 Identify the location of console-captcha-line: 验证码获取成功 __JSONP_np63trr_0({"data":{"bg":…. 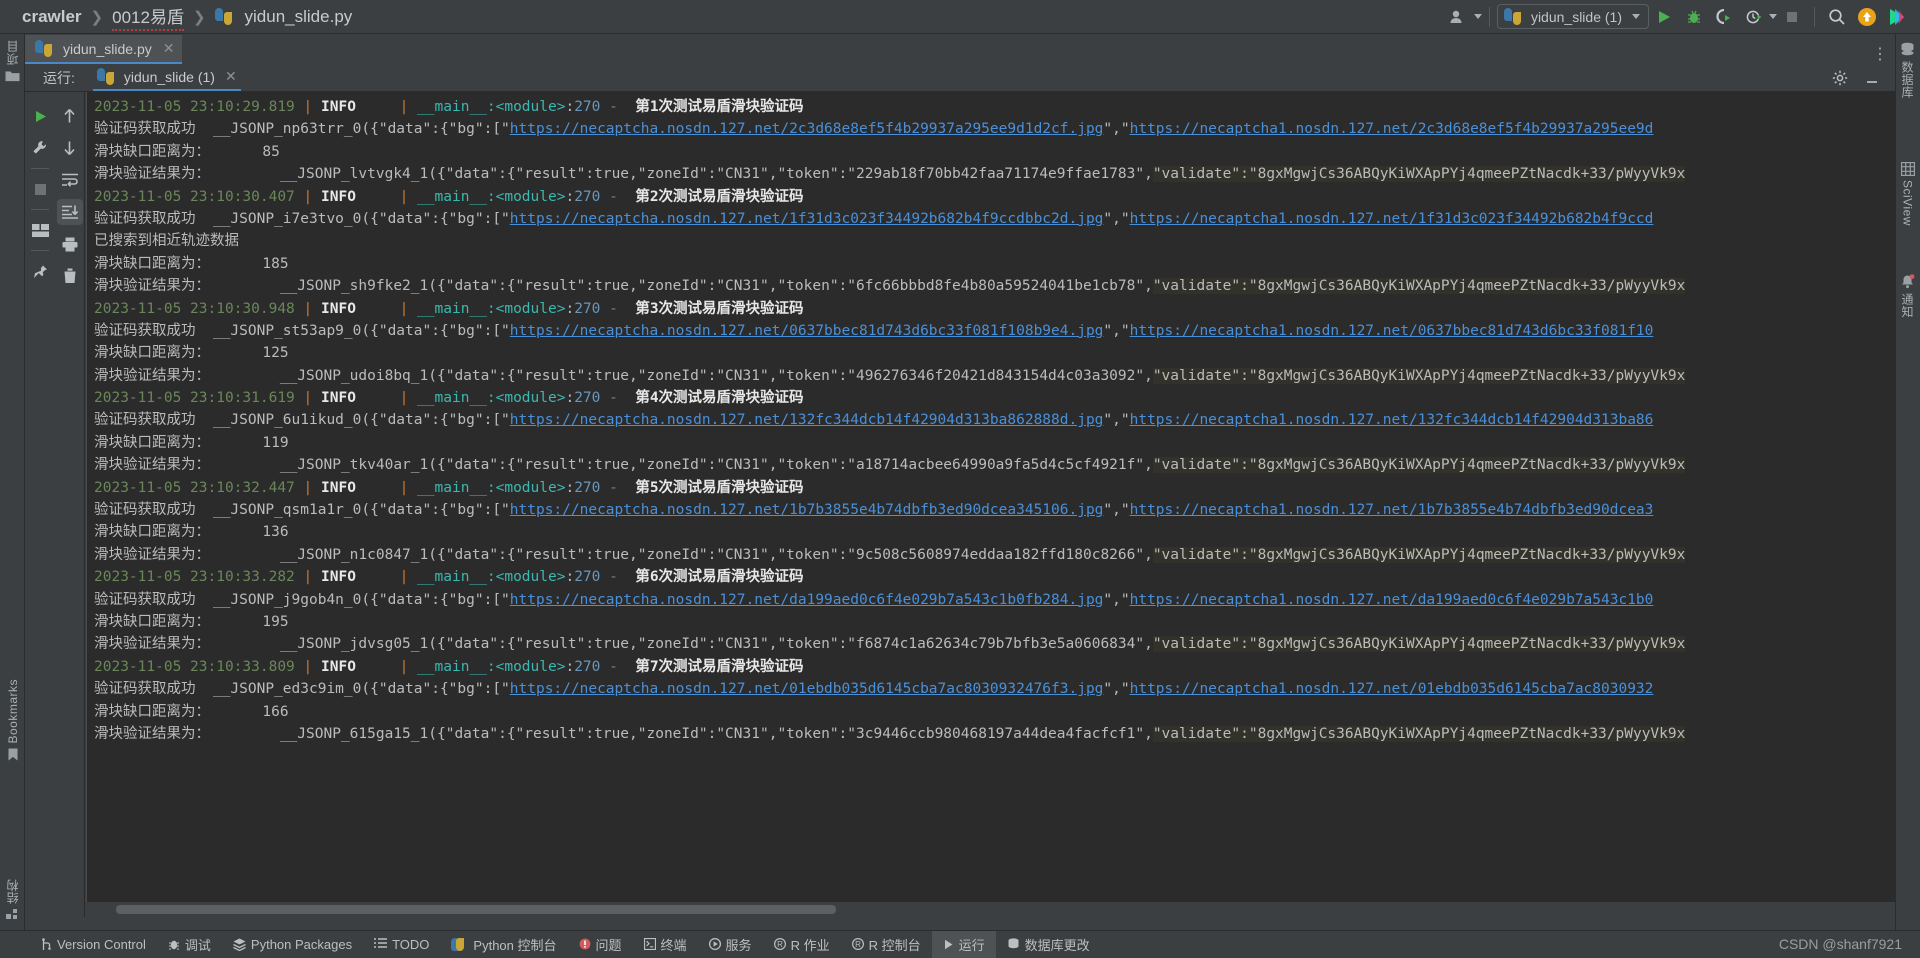
(990, 129).